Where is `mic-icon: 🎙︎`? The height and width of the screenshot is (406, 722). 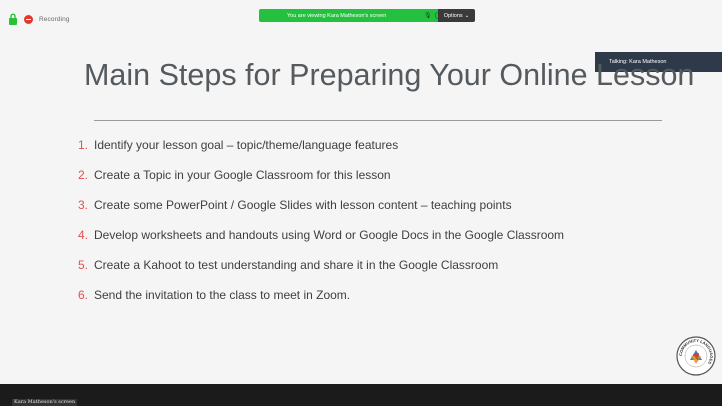 mic-icon: 🎙︎ is located at coordinates (428, 16).